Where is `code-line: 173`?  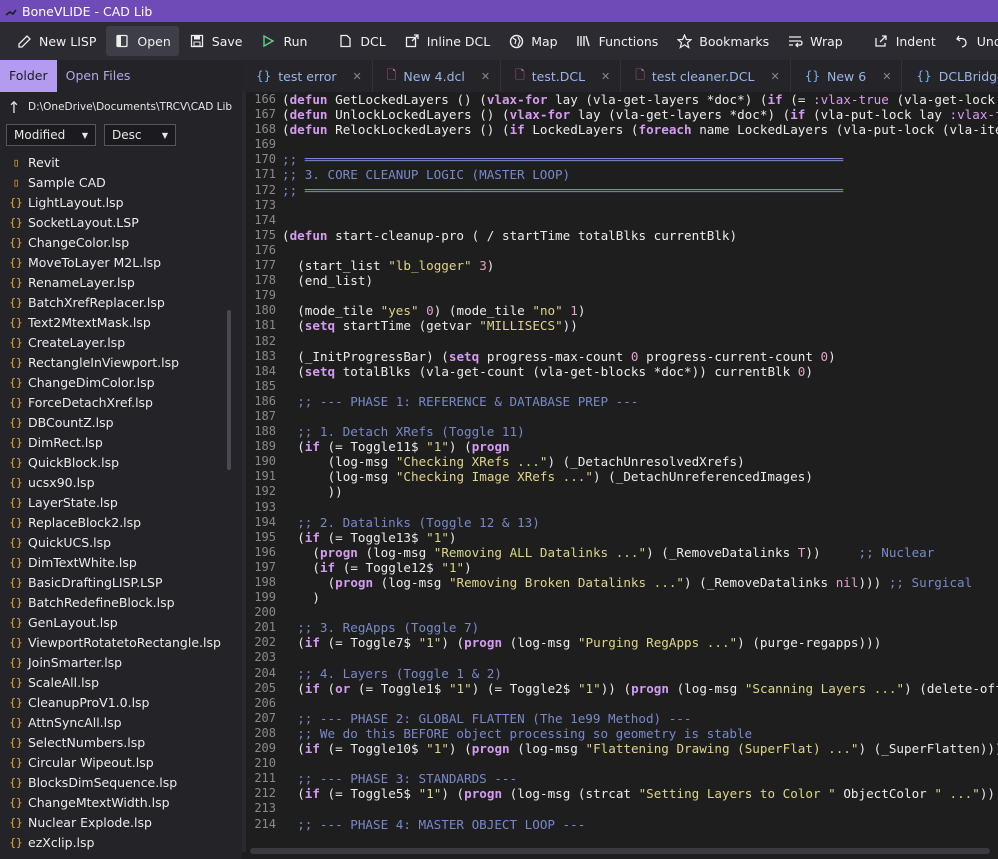 code-line: 173 is located at coordinates (620, 205).